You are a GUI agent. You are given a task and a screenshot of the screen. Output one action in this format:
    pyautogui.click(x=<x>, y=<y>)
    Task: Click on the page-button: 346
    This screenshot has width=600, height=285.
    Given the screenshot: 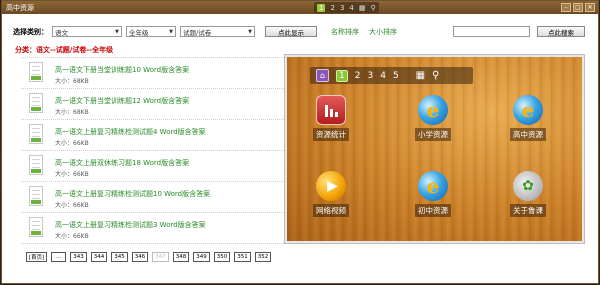 What is the action you would take?
    pyautogui.click(x=140, y=257)
    